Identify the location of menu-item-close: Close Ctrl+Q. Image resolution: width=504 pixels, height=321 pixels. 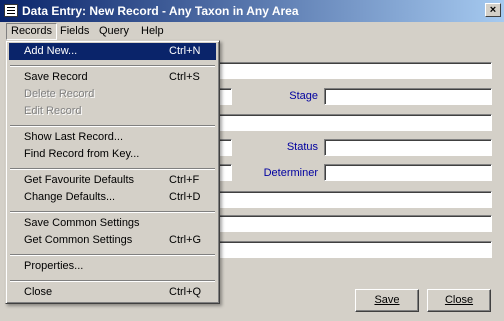
(112, 292).